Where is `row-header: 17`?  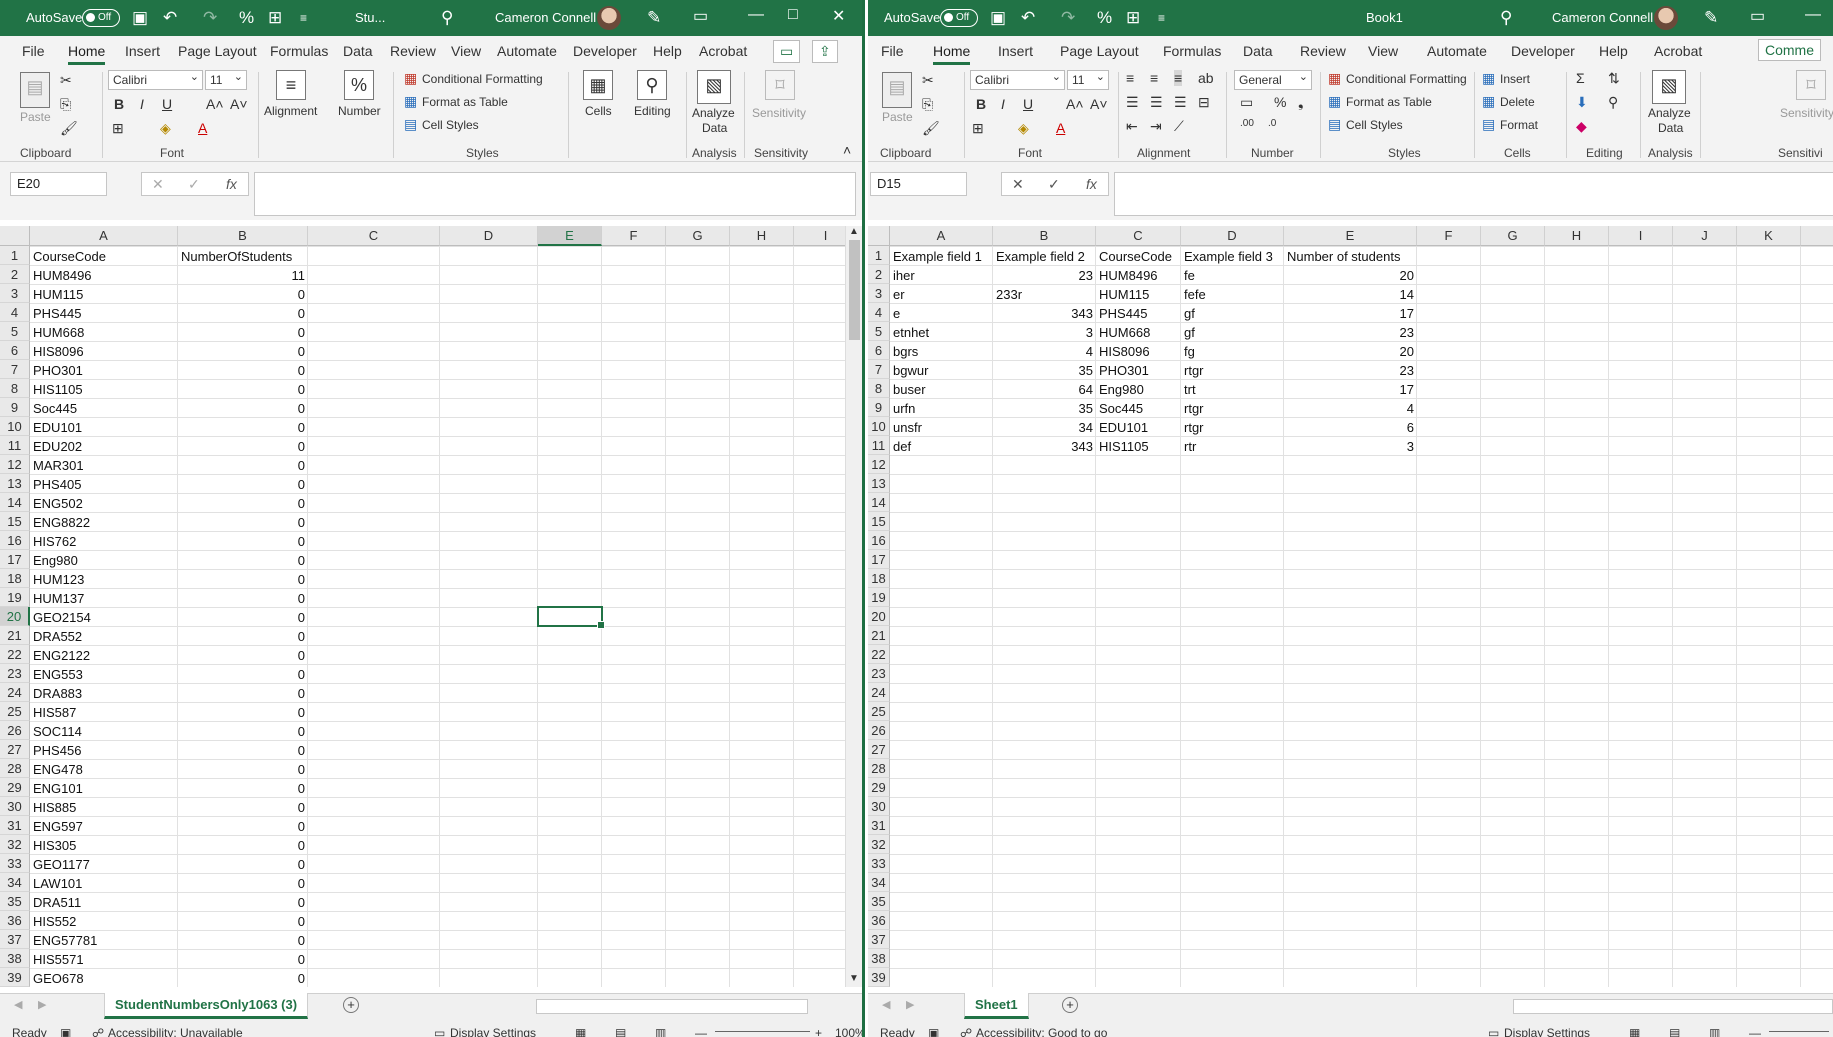 row-header: 17 is located at coordinates (879, 559).